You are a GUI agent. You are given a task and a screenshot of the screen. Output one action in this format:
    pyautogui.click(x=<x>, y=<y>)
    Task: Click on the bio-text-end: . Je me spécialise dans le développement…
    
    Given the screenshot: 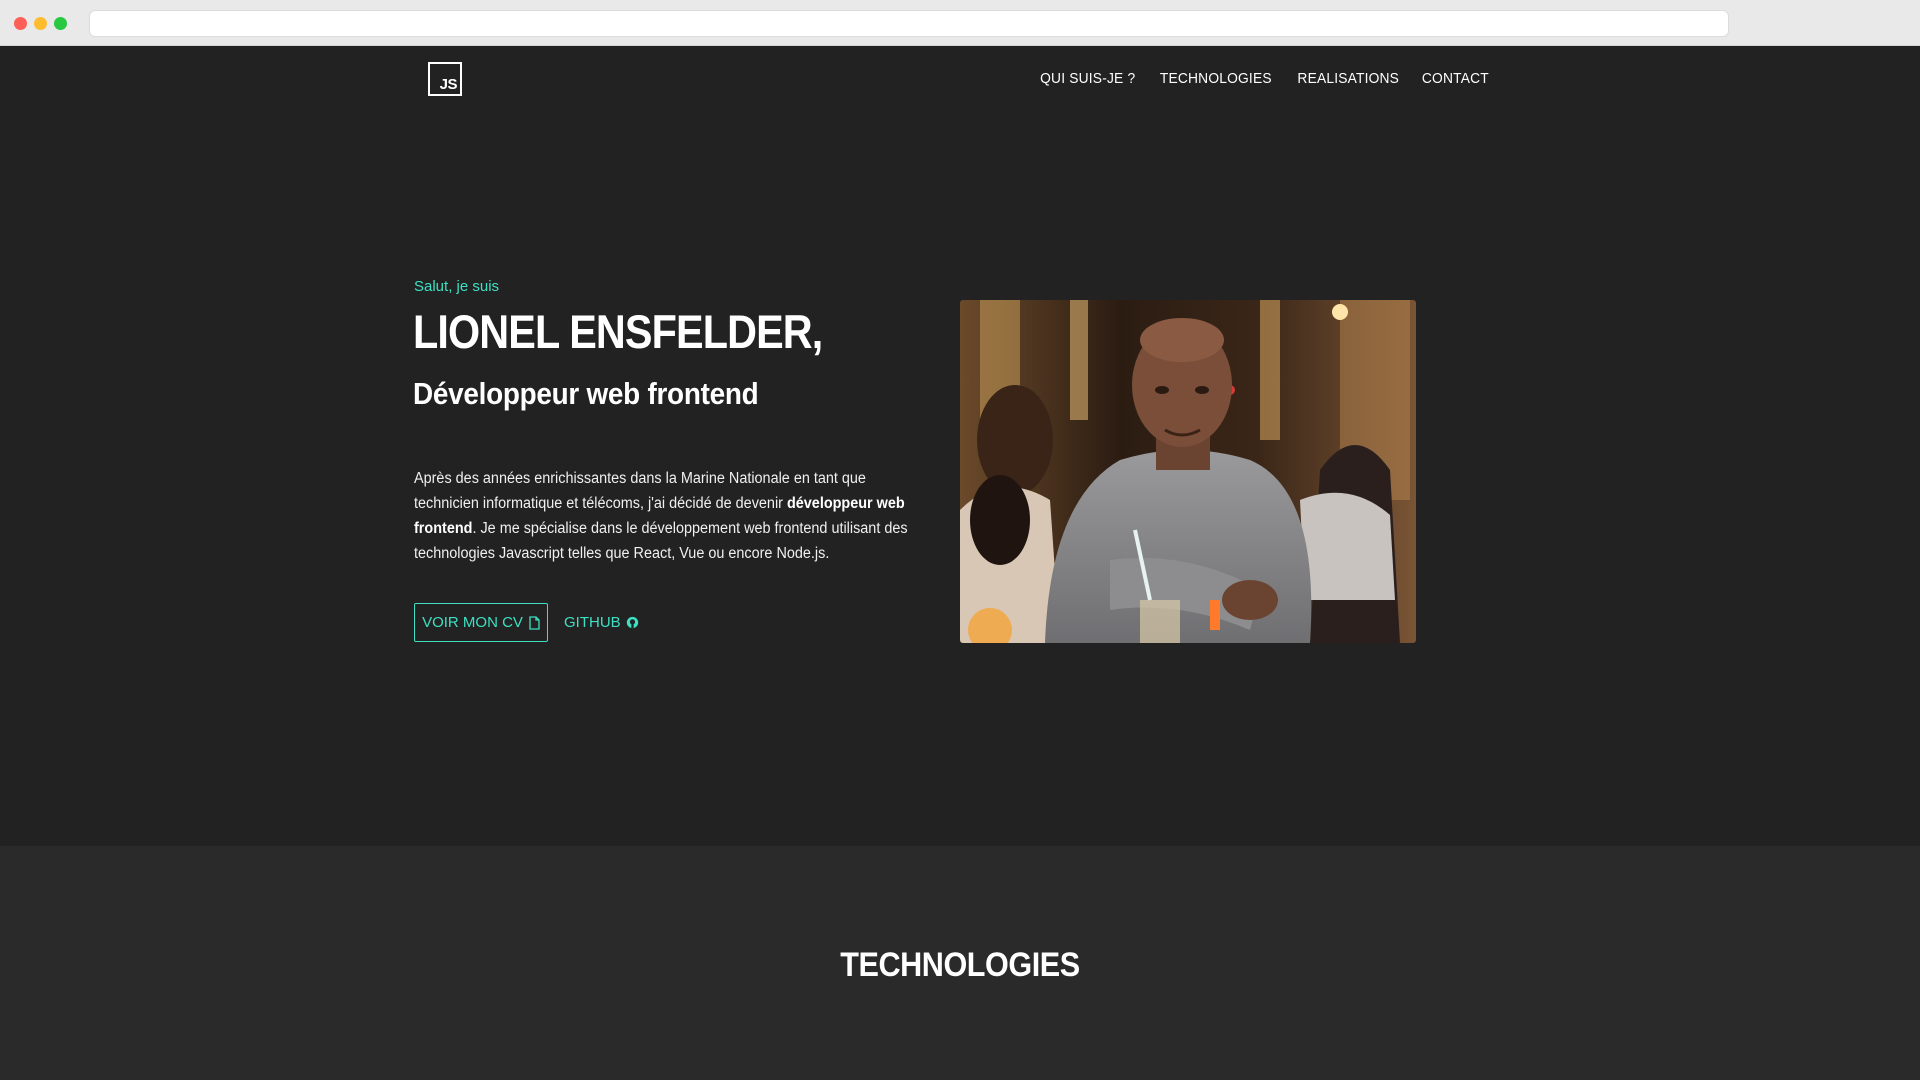 What is the action you would take?
    pyautogui.click(x=661, y=541)
    